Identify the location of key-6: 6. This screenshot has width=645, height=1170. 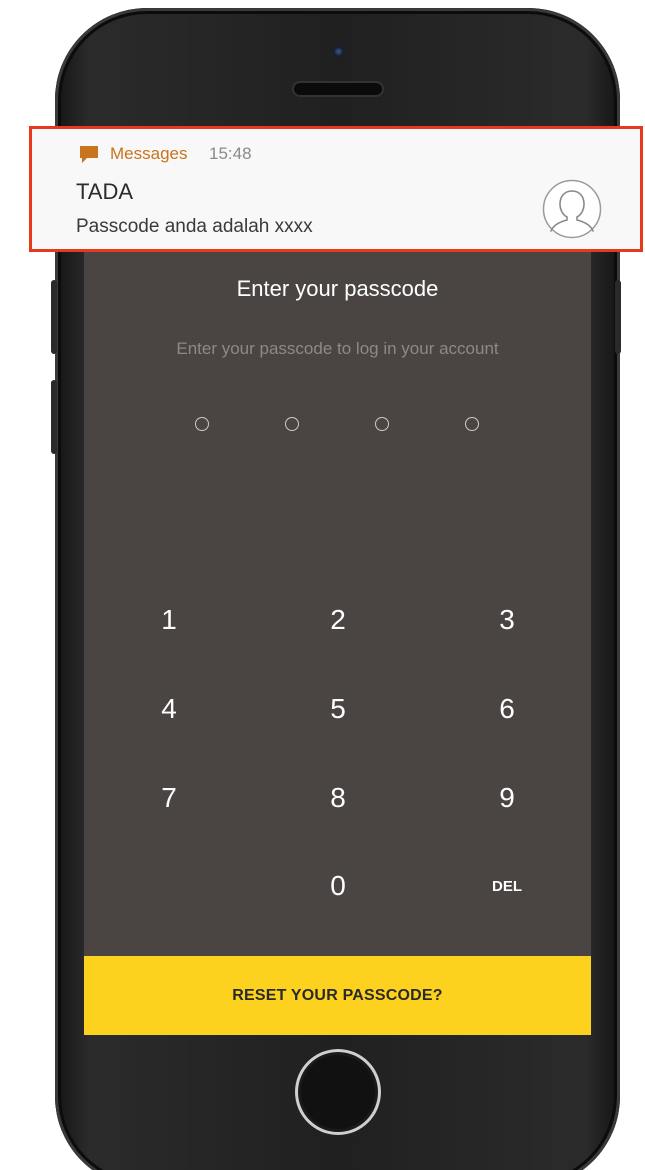
(507, 709).